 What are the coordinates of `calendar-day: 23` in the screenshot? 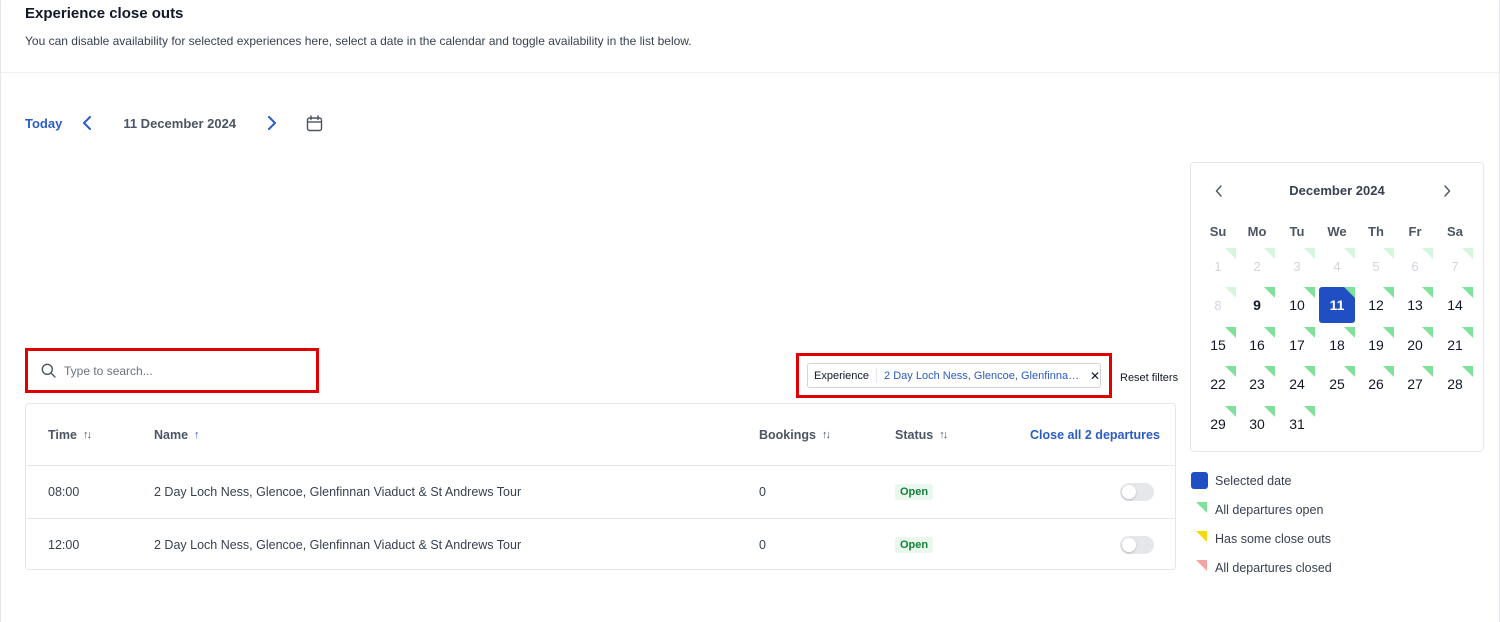 It's located at (1257, 384).